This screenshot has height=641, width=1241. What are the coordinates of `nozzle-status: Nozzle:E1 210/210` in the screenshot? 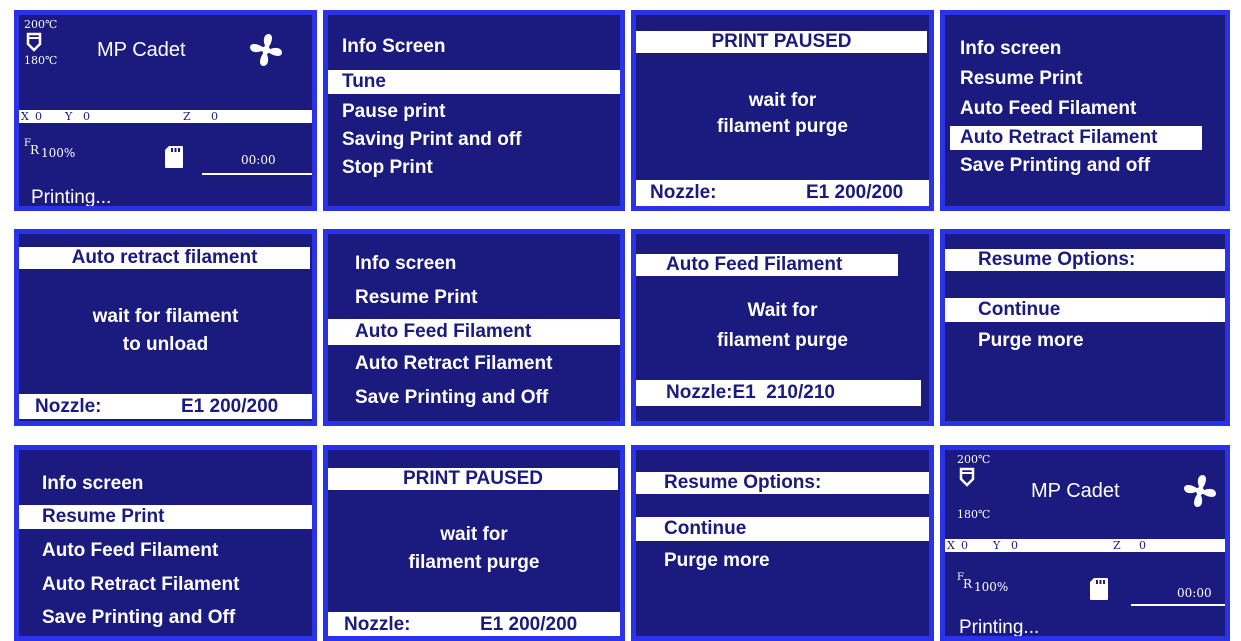 It's located at (778, 393).